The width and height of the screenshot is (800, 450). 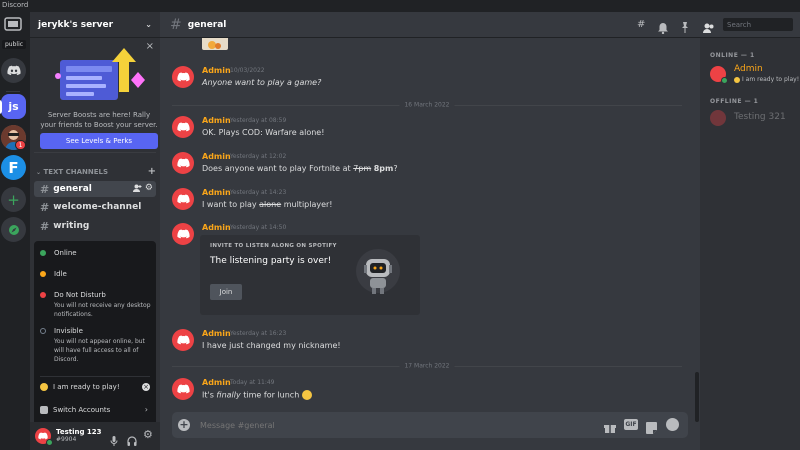 I want to click on pin-icon, so click(x=685, y=27).